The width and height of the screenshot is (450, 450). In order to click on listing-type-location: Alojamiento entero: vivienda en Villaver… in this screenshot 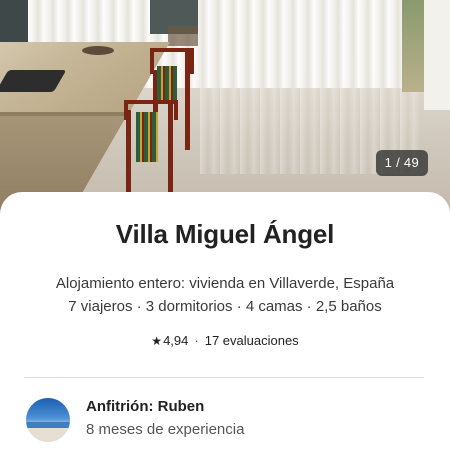, I will do `click(225, 283)`.